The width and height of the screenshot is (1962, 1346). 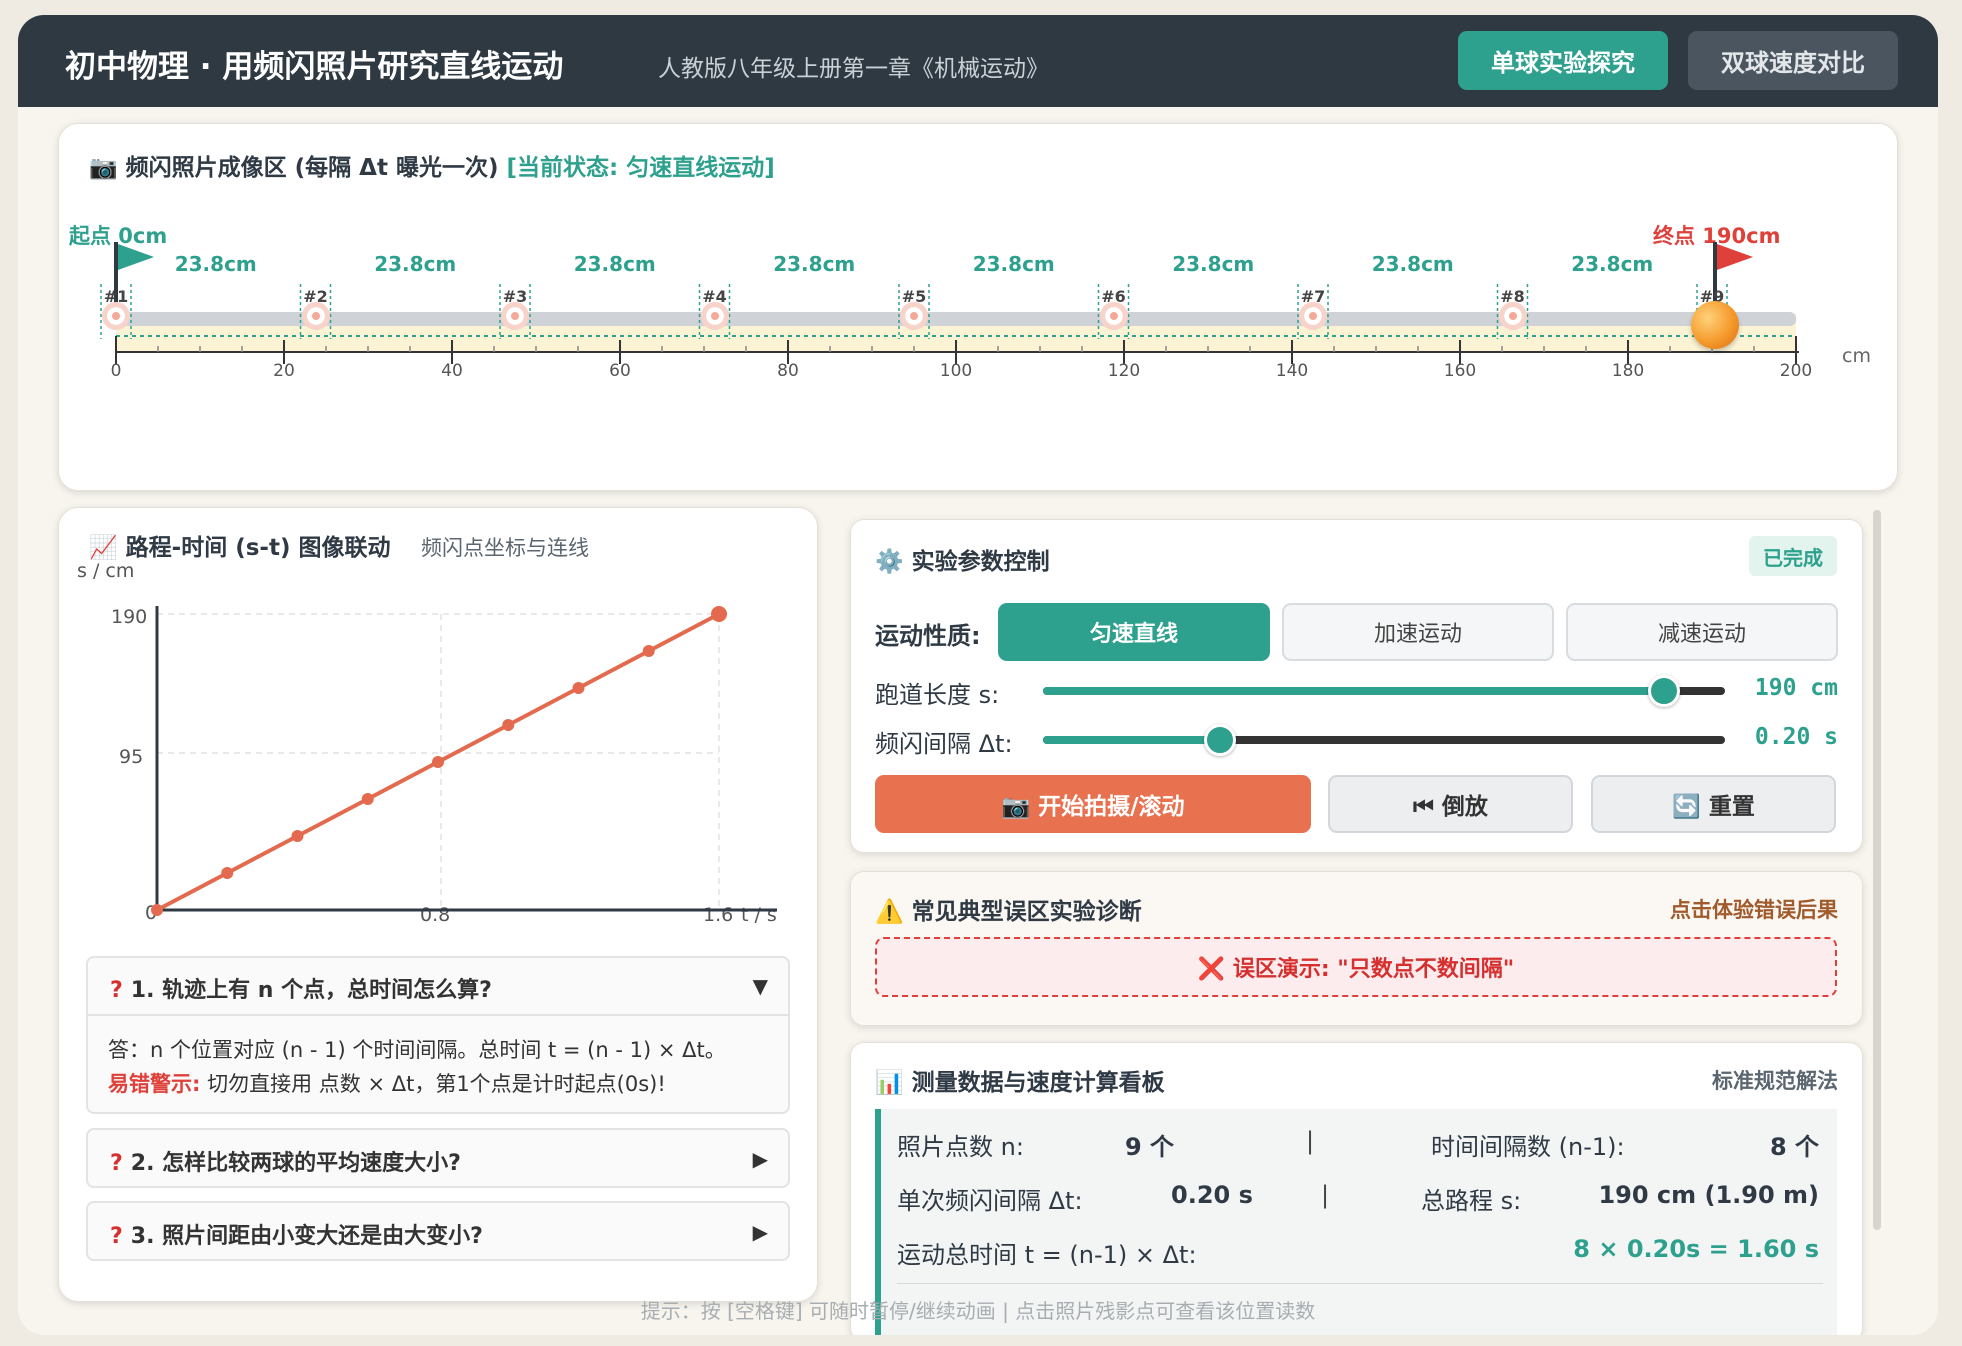 What do you see at coordinates (1353, 691) in the screenshot?
I see `track-length-fill` at bounding box center [1353, 691].